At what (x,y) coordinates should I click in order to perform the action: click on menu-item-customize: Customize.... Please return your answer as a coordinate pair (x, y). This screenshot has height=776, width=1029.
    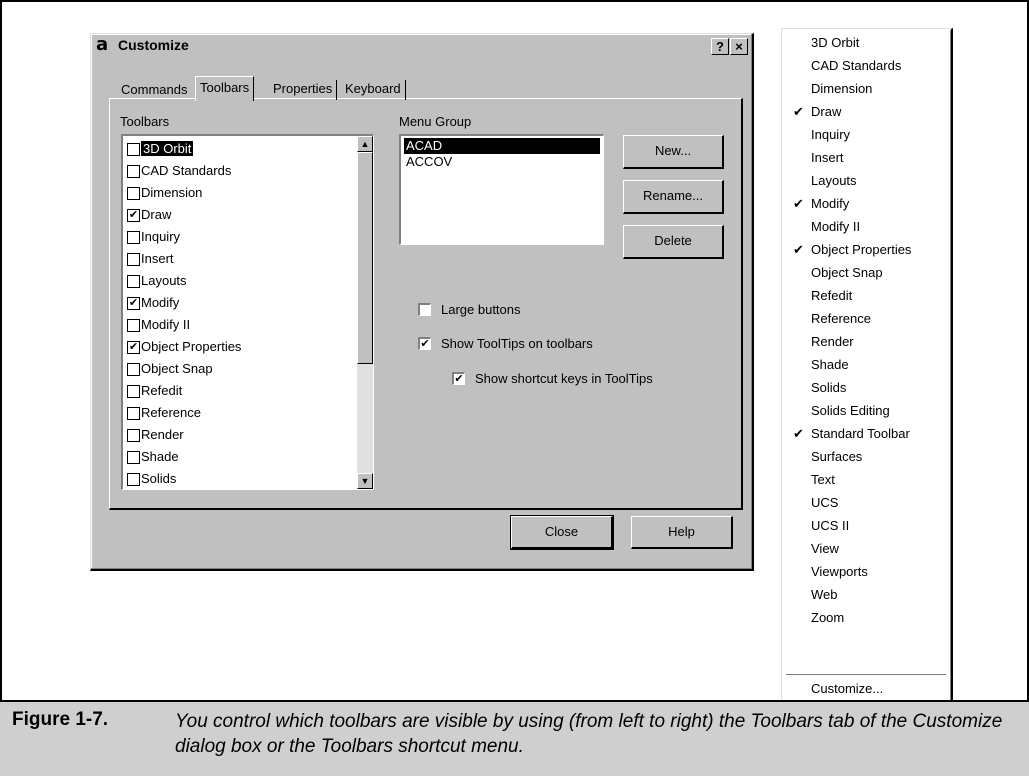
    Looking at the image, I should click on (866, 688).